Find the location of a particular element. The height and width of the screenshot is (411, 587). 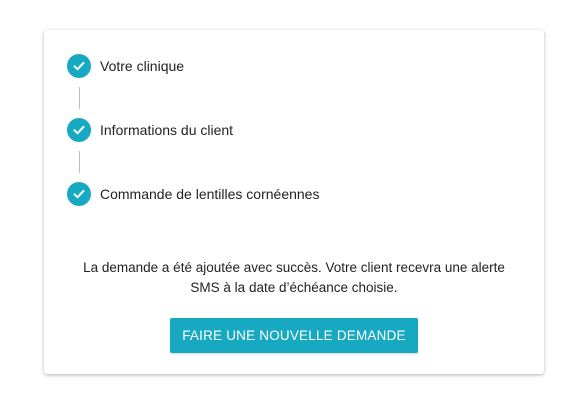

success-message-line: SMS à la date d’échéance choisie. is located at coordinates (294, 287).